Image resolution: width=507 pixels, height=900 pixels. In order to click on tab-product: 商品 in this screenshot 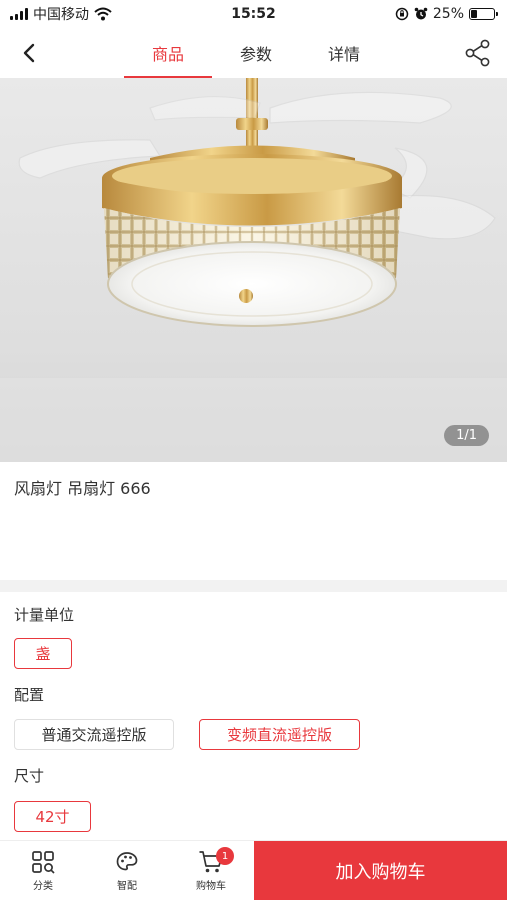, I will do `click(168, 53)`.